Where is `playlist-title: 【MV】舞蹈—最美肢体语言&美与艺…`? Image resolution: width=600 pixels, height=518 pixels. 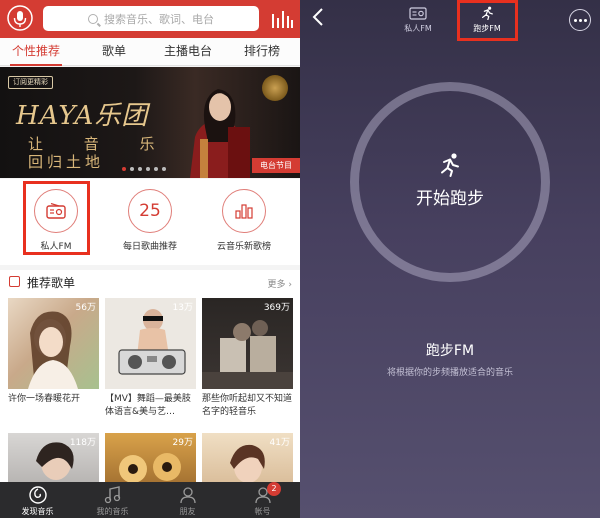
playlist-title: 【MV】舞蹈—最美肢体语言&美与艺… is located at coordinates (148, 405).